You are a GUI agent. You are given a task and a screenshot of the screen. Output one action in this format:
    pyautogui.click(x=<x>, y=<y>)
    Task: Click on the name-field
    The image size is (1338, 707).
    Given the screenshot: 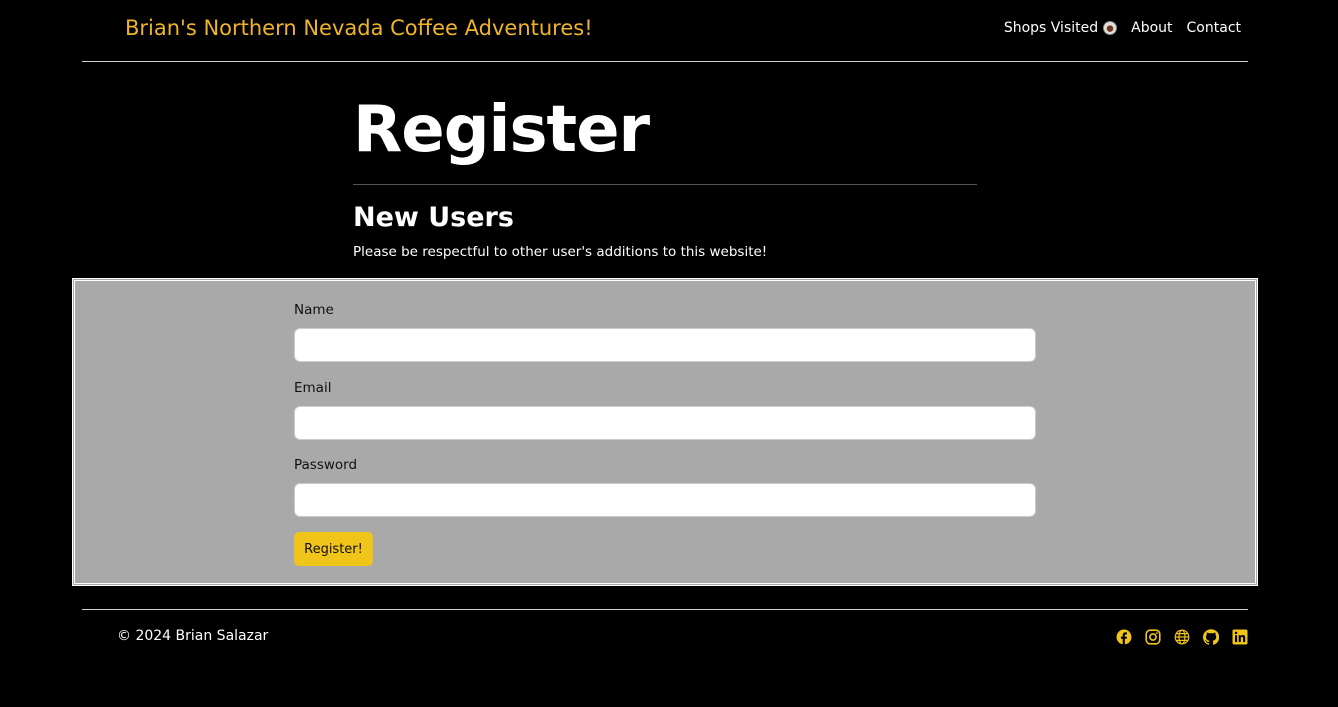 What is the action you would take?
    pyautogui.click(x=665, y=345)
    